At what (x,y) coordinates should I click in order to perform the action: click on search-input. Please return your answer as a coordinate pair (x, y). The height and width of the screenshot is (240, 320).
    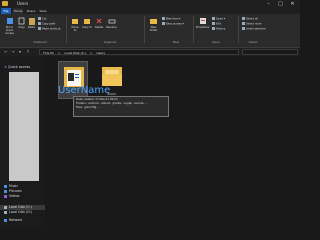
    Looking at the image, I should click on (270, 52).